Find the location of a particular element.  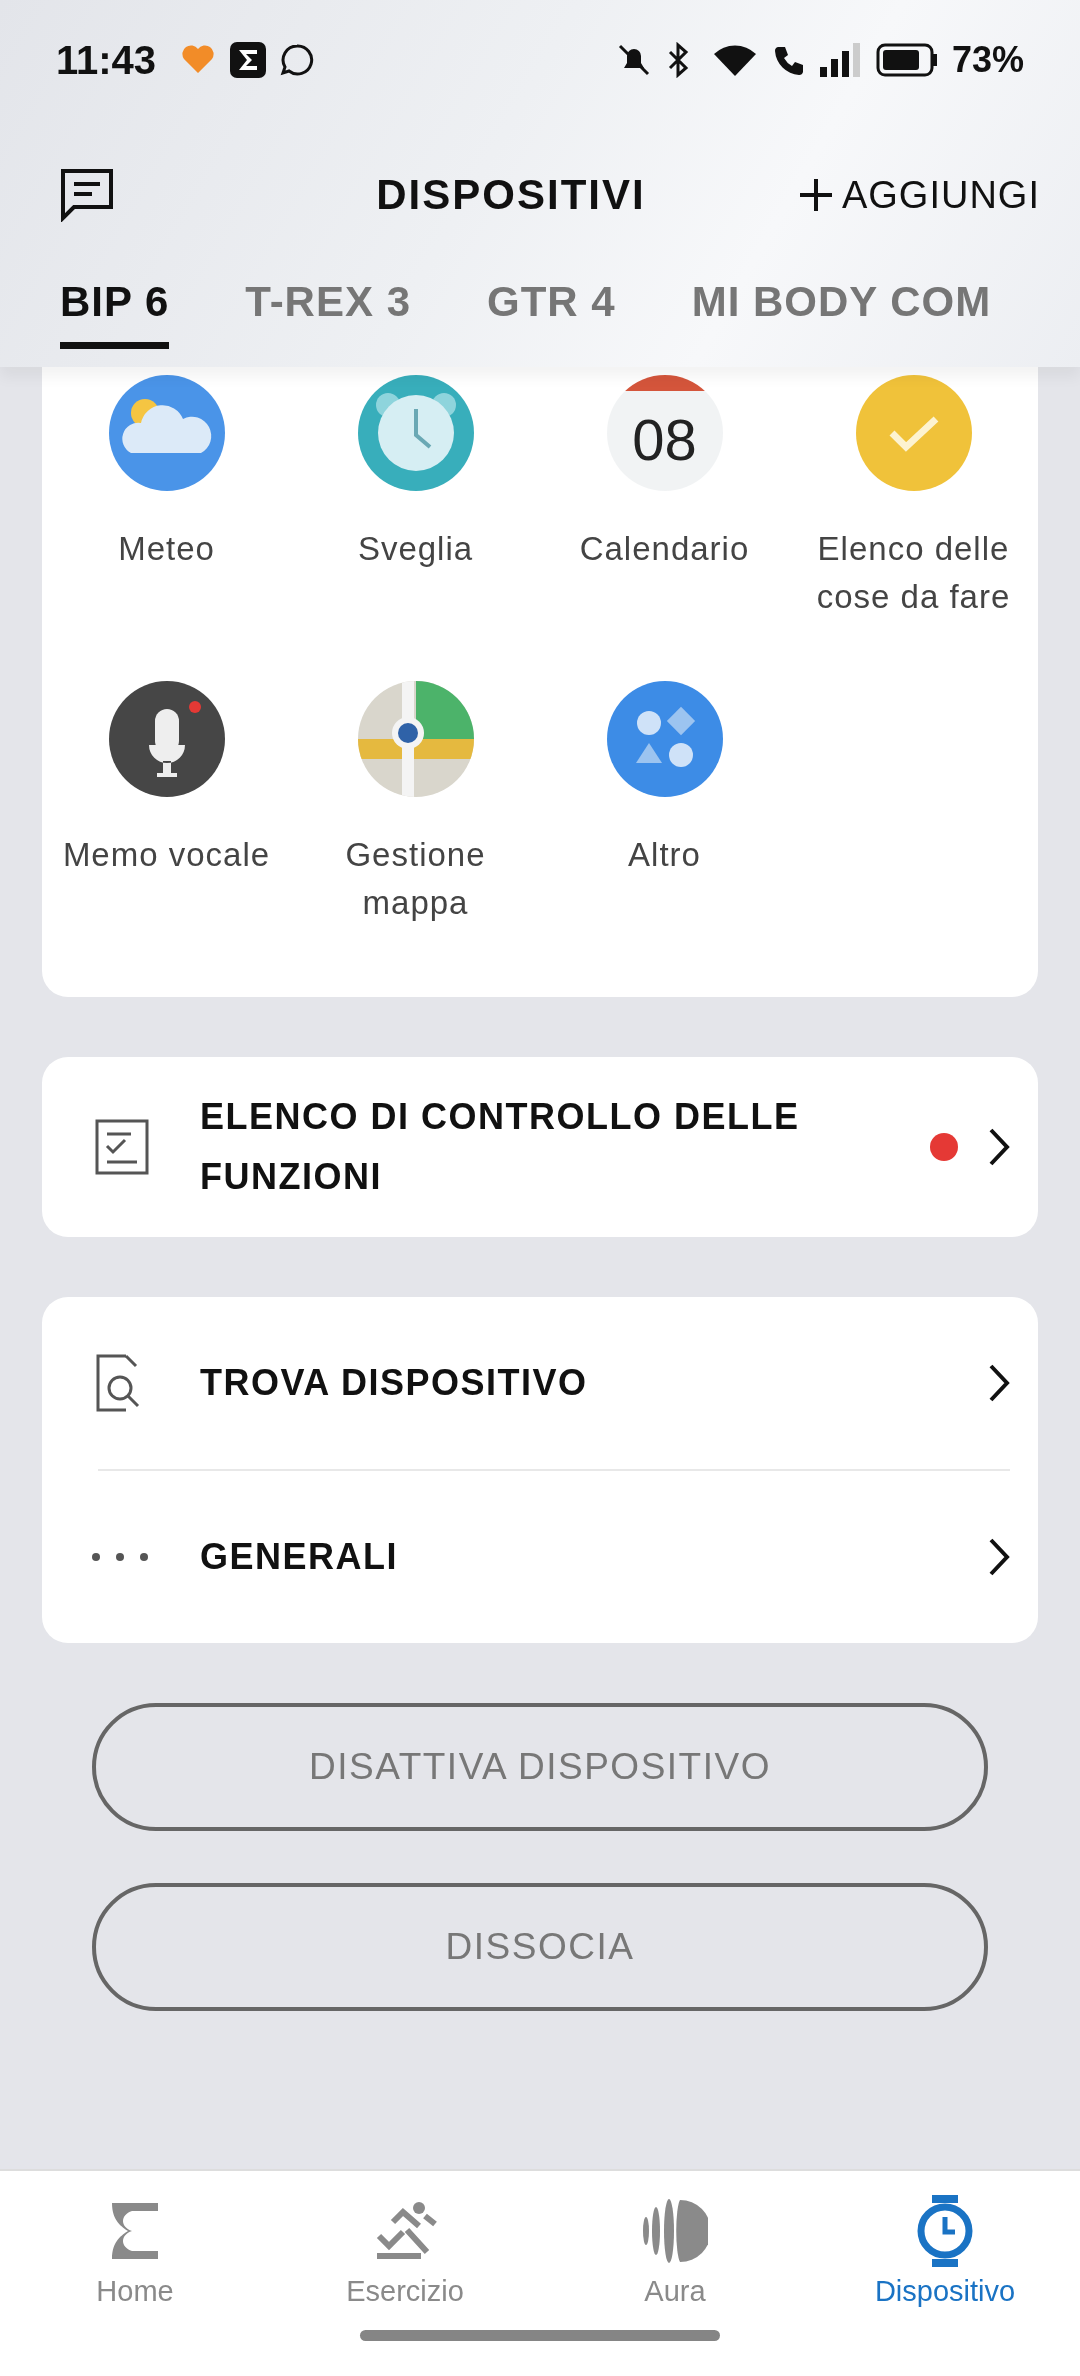

heart-icon is located at coordinates (198, 60).